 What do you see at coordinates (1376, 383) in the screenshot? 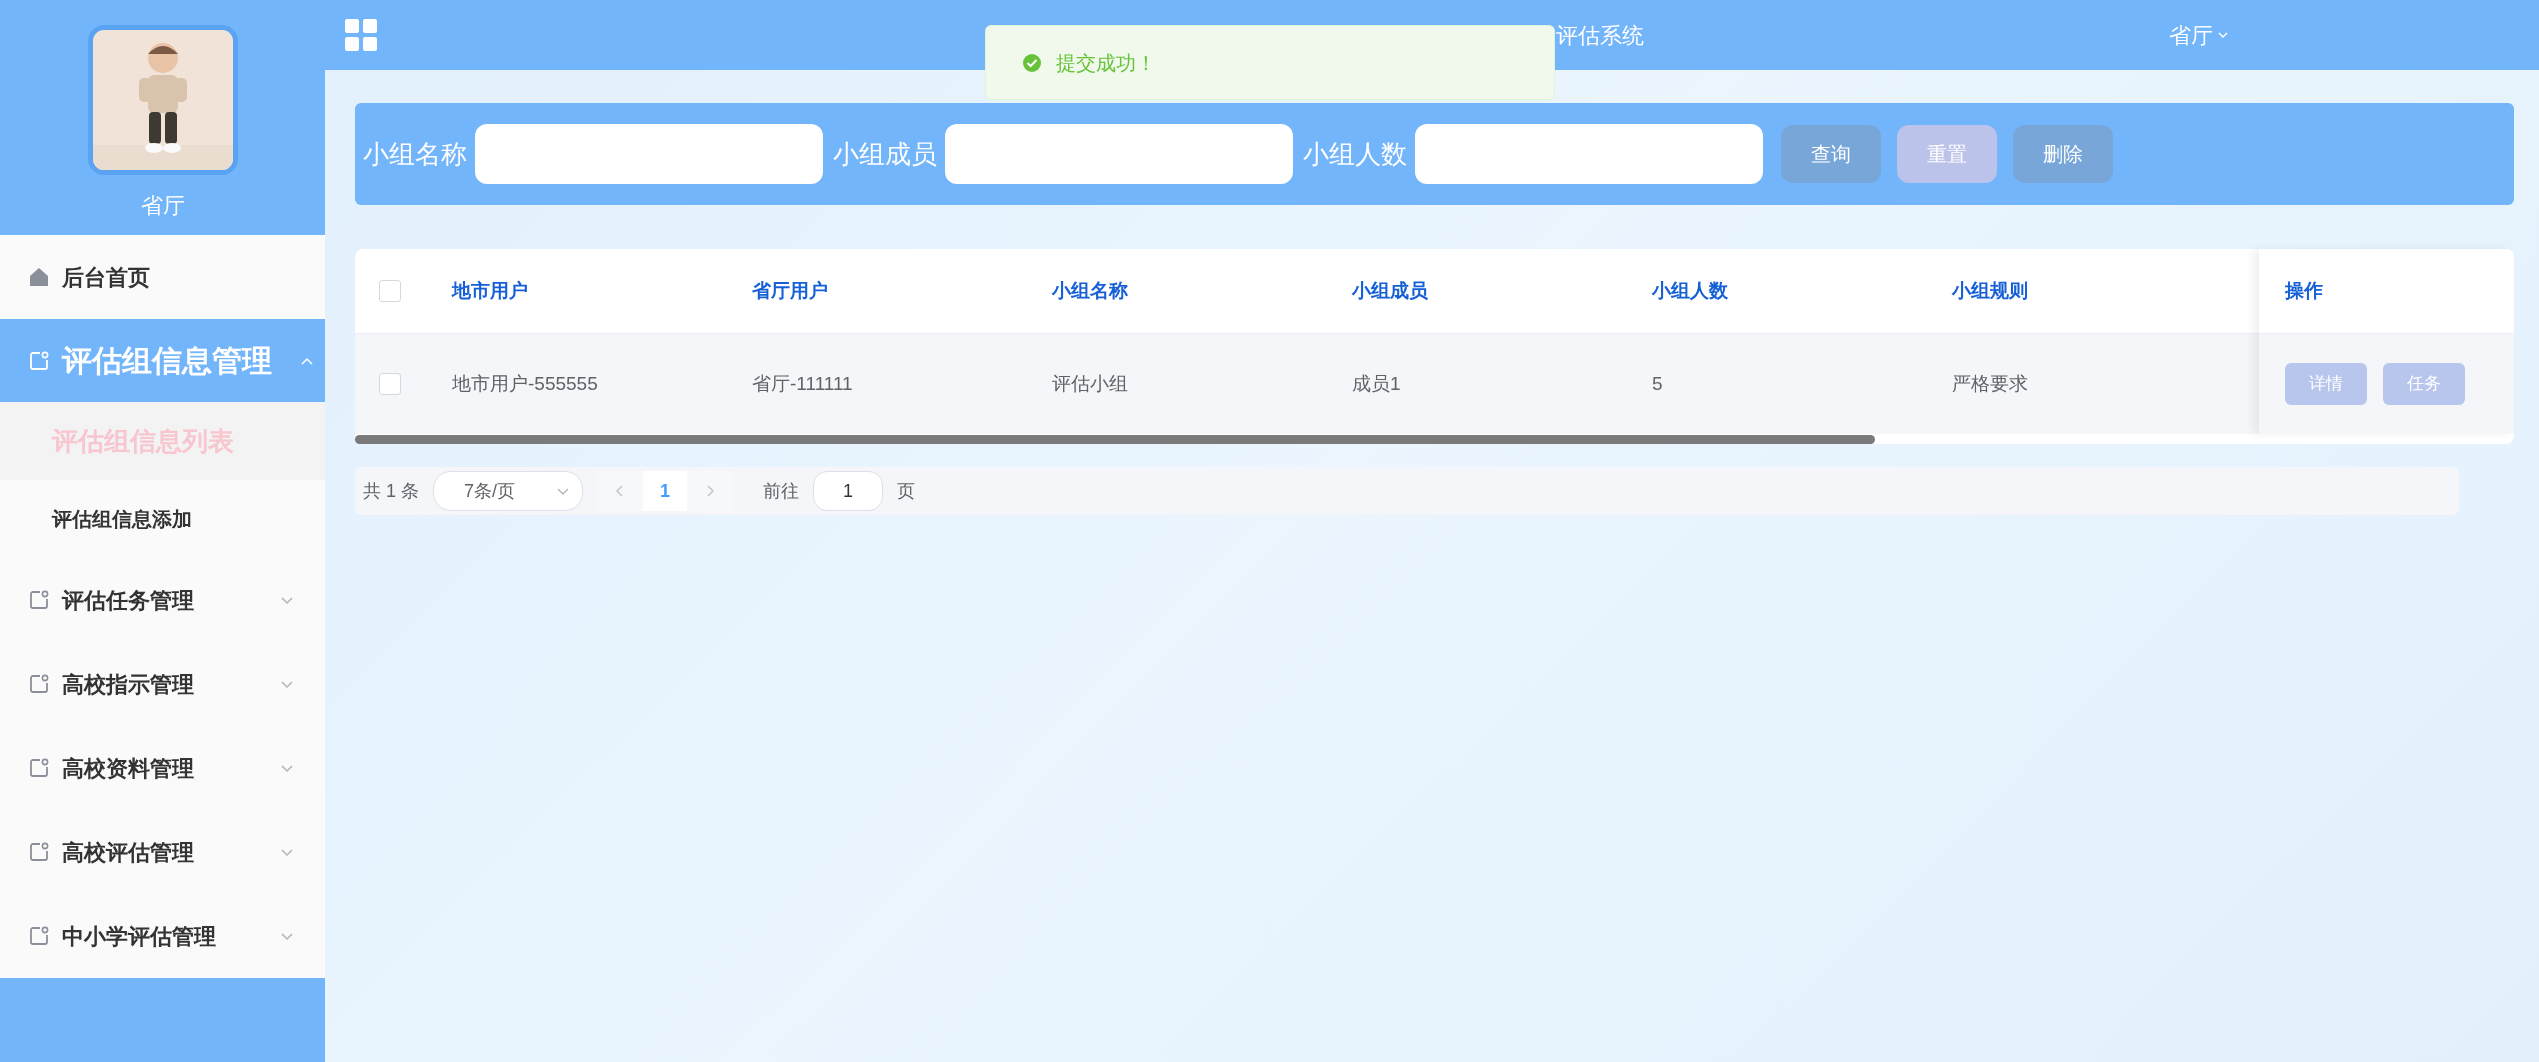
I see `table-cell-text: 成员1` at bounding box center [1376, 383].